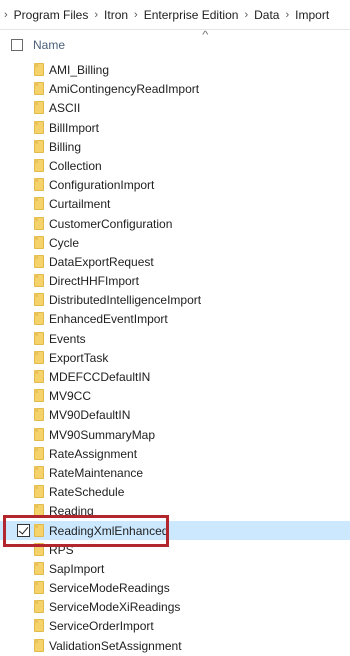 The height and width of the screenshot is (656, 350). I want to click on folder-row: AMI_Billing, so click(175, 69).